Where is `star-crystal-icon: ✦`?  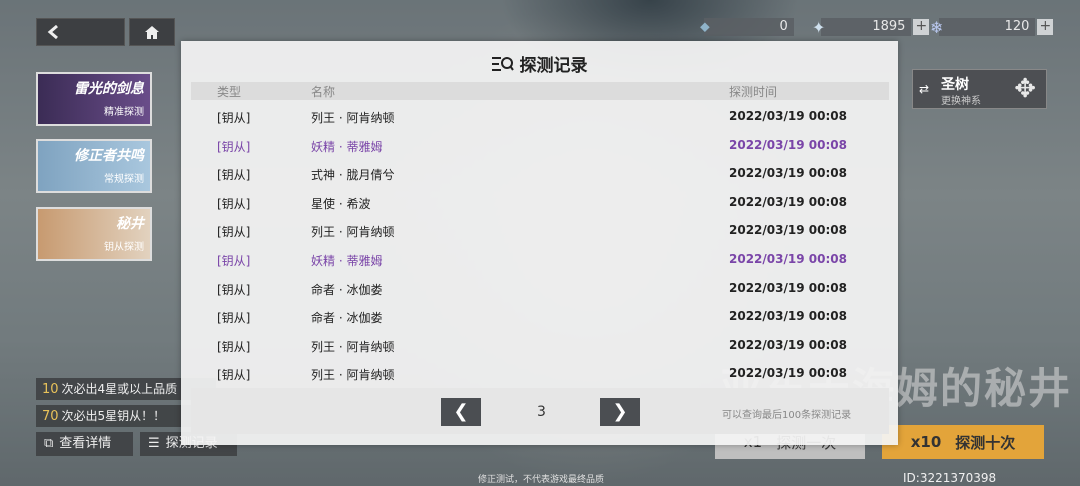
star-crystal-icon: ✦ is located at coordinates (819, 27).